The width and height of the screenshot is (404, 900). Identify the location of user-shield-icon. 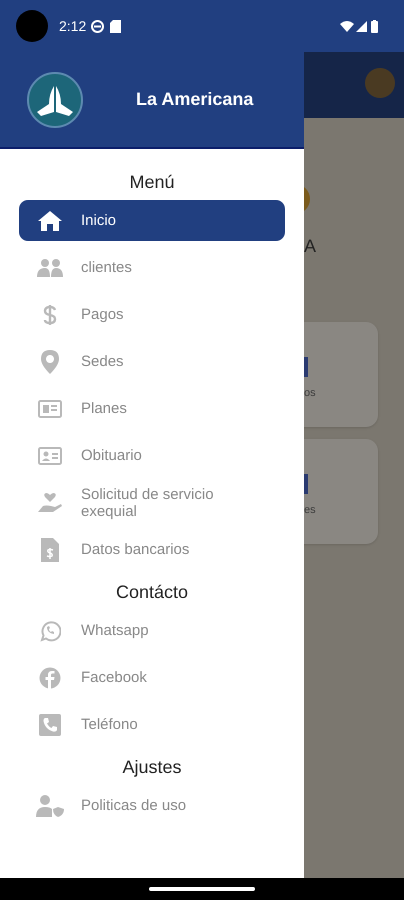
(50, 805).